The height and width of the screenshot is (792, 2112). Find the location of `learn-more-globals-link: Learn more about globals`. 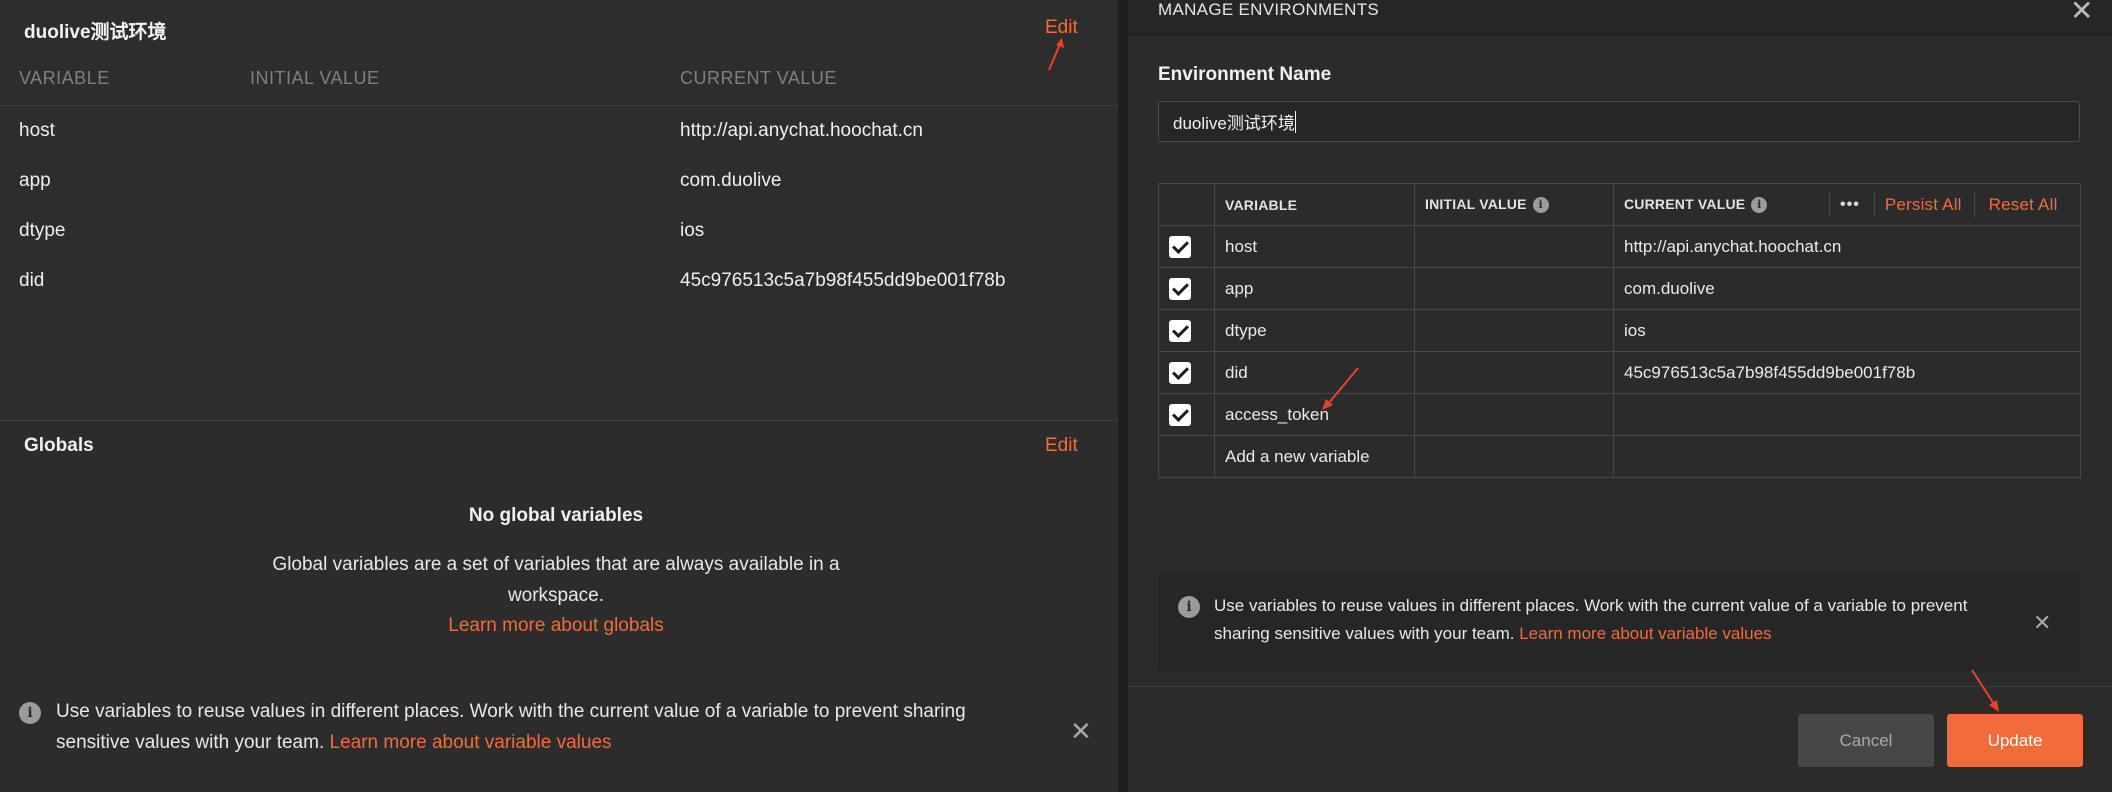

learn-more-globals-link: Learn more about globals is located at coordinates (556, 626).